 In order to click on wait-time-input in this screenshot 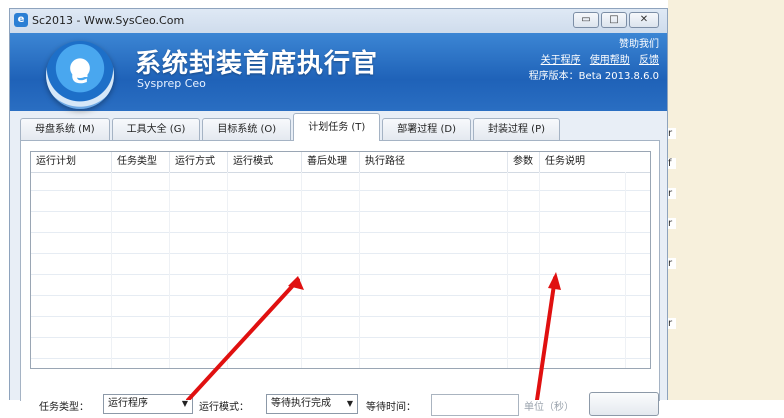, I will do `click(475, 405)`.